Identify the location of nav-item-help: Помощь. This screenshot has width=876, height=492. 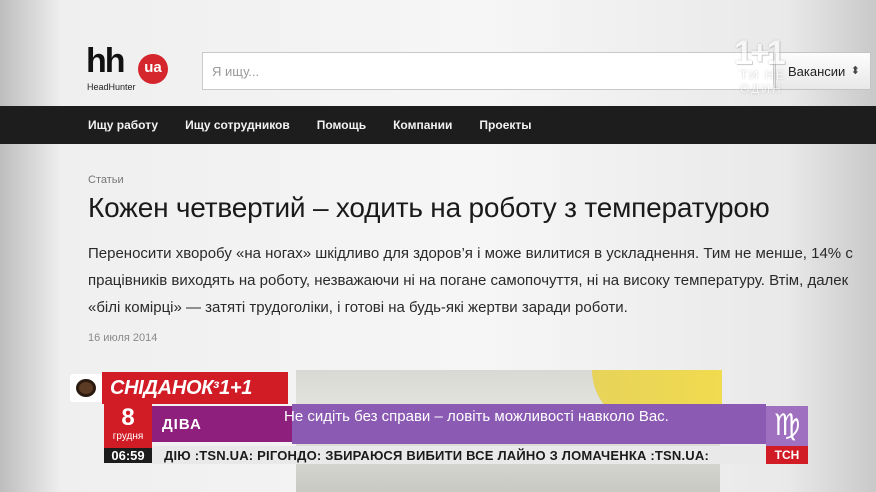
(341, 125).